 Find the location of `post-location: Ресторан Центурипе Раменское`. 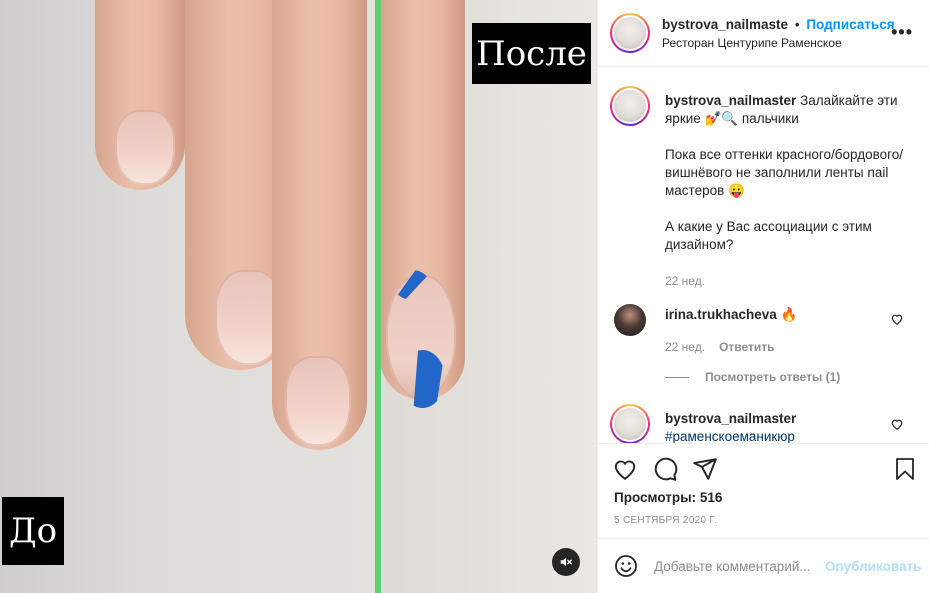

post-location: Ресторан Центурипе Раменское is located at coordinates (778, 43).